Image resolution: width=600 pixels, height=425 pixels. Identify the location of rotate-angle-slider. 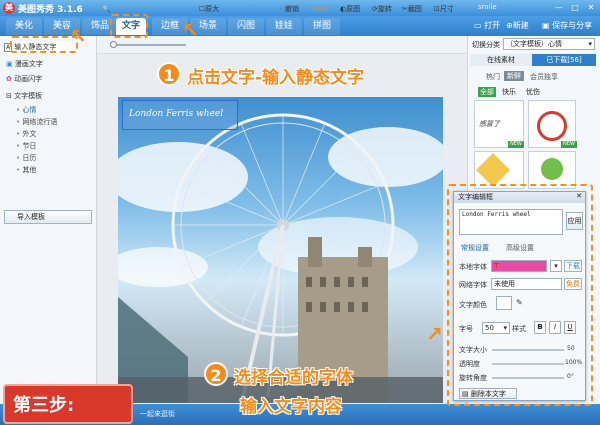
(528, 378).